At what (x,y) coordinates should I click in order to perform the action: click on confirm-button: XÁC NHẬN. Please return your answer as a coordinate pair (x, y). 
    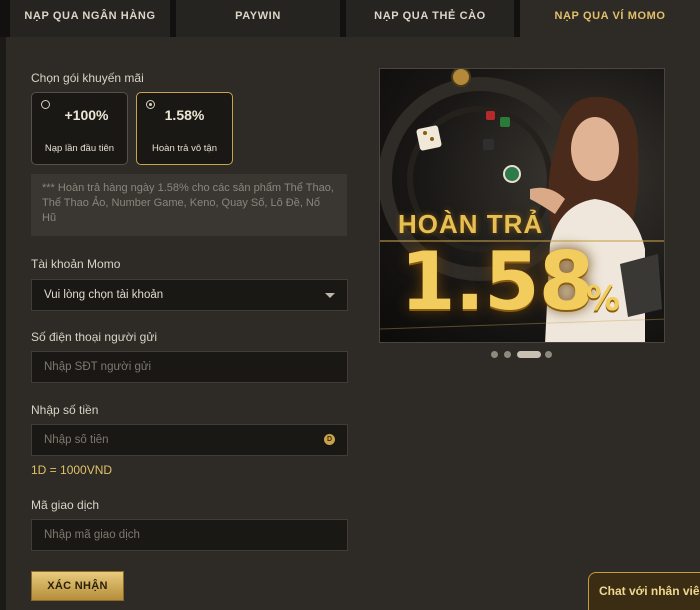
    Looking at the image, I should click on (77, 586).